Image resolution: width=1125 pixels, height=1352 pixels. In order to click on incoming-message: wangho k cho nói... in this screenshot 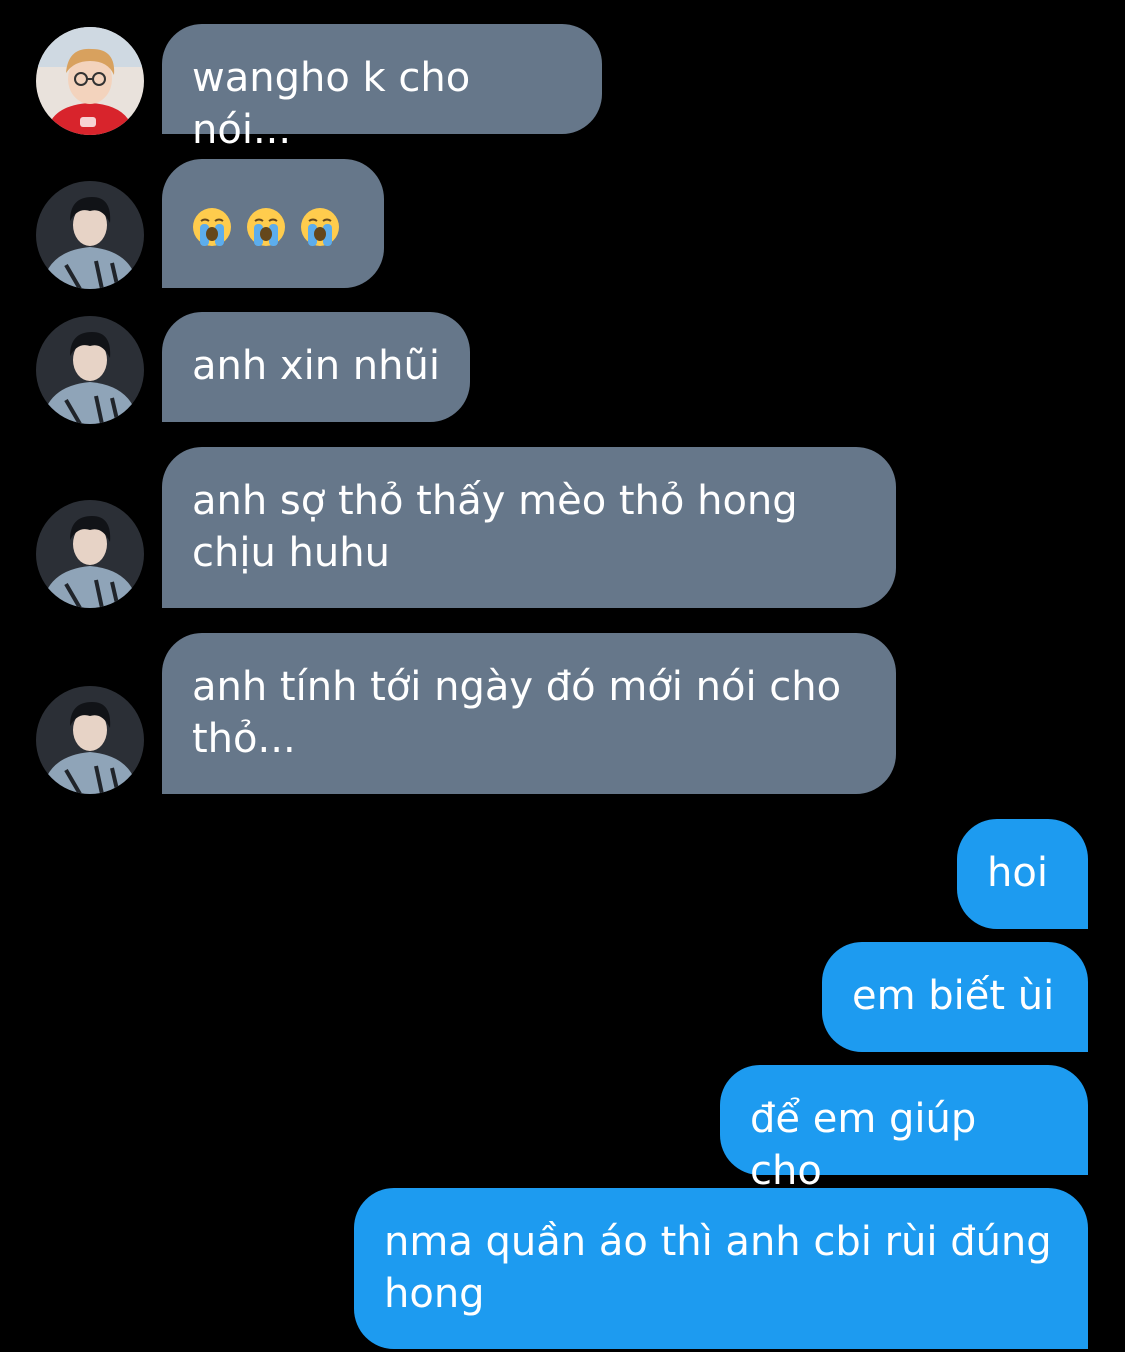, I will do `click(382, 88)`.